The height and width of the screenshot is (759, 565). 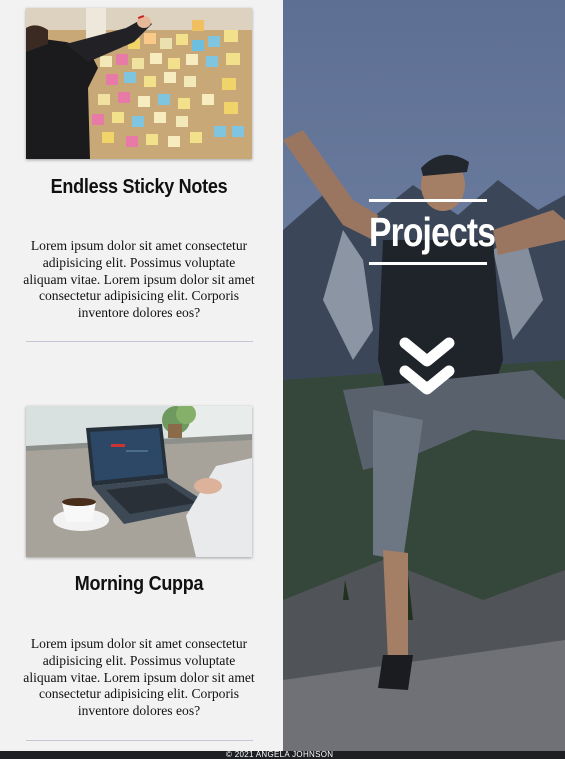 I want to click on copyright-text: © 2021 ANGELA JOHNSON, so click(x=280, y=755).